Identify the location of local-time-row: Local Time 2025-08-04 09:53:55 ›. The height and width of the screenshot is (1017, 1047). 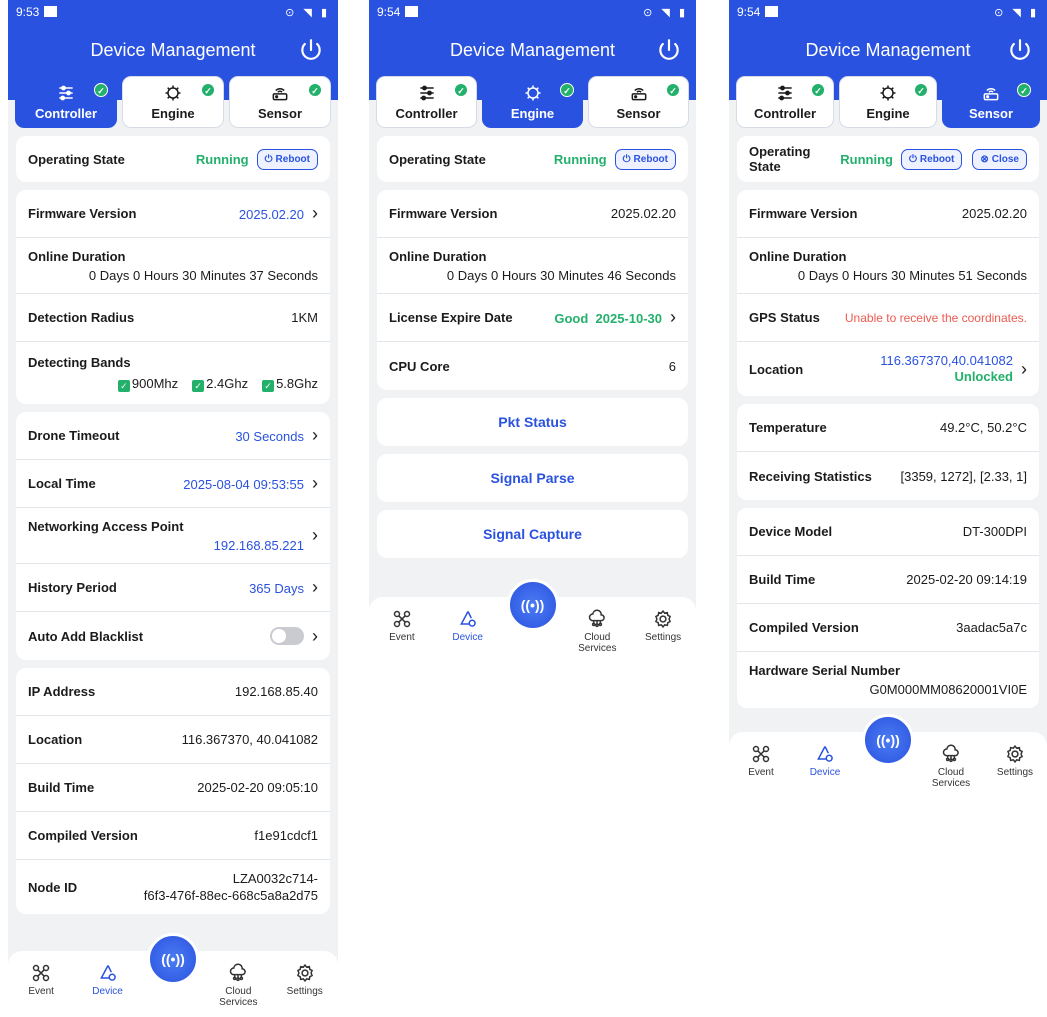
(173, 484).